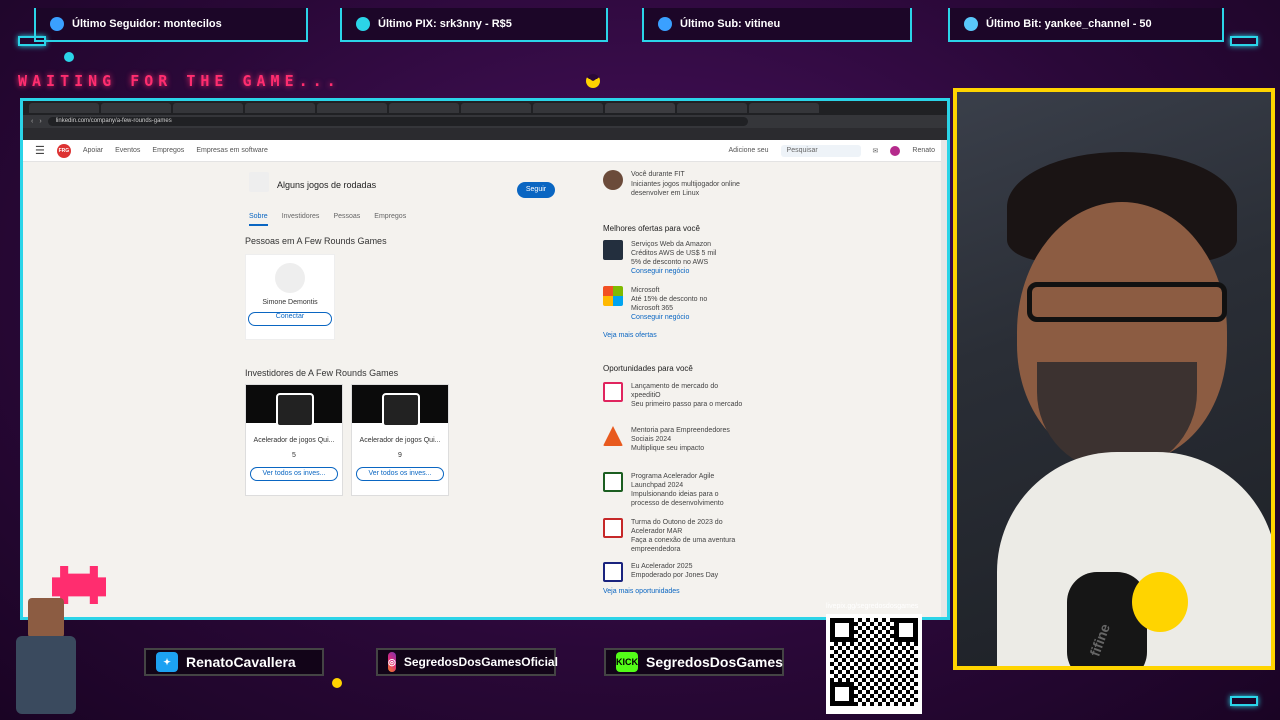  Describe the element at coordinates (658, 174) in the screenshot. I see `top-item-title: Você durante FIT` at that location.